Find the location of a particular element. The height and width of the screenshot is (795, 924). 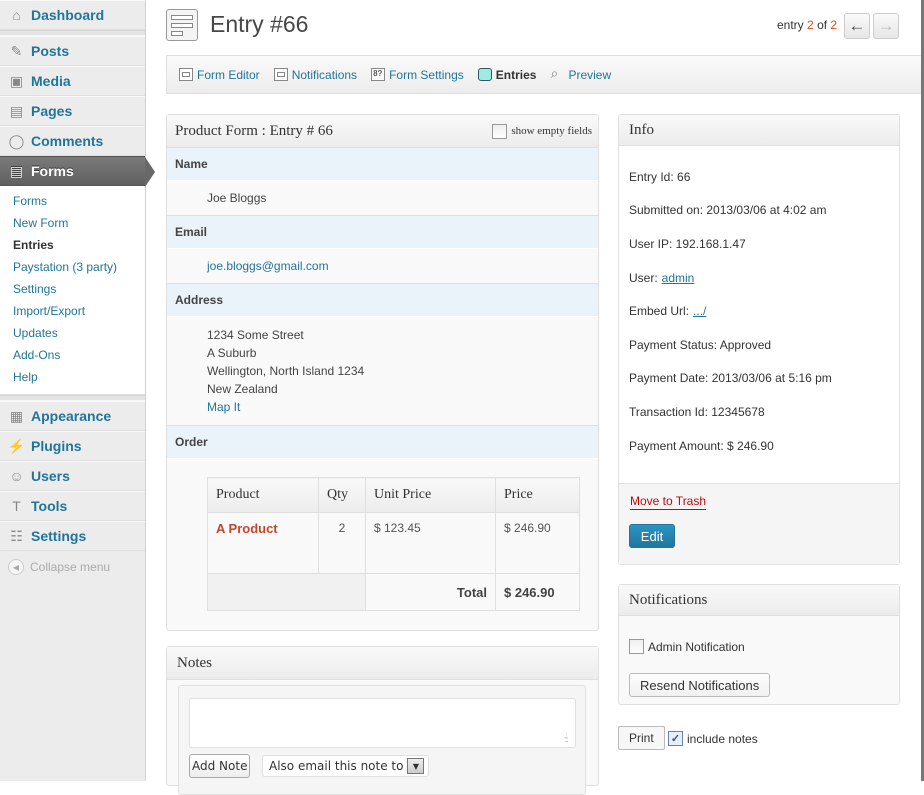

submenu-entries: Entries is located at coordinates (72, 245).